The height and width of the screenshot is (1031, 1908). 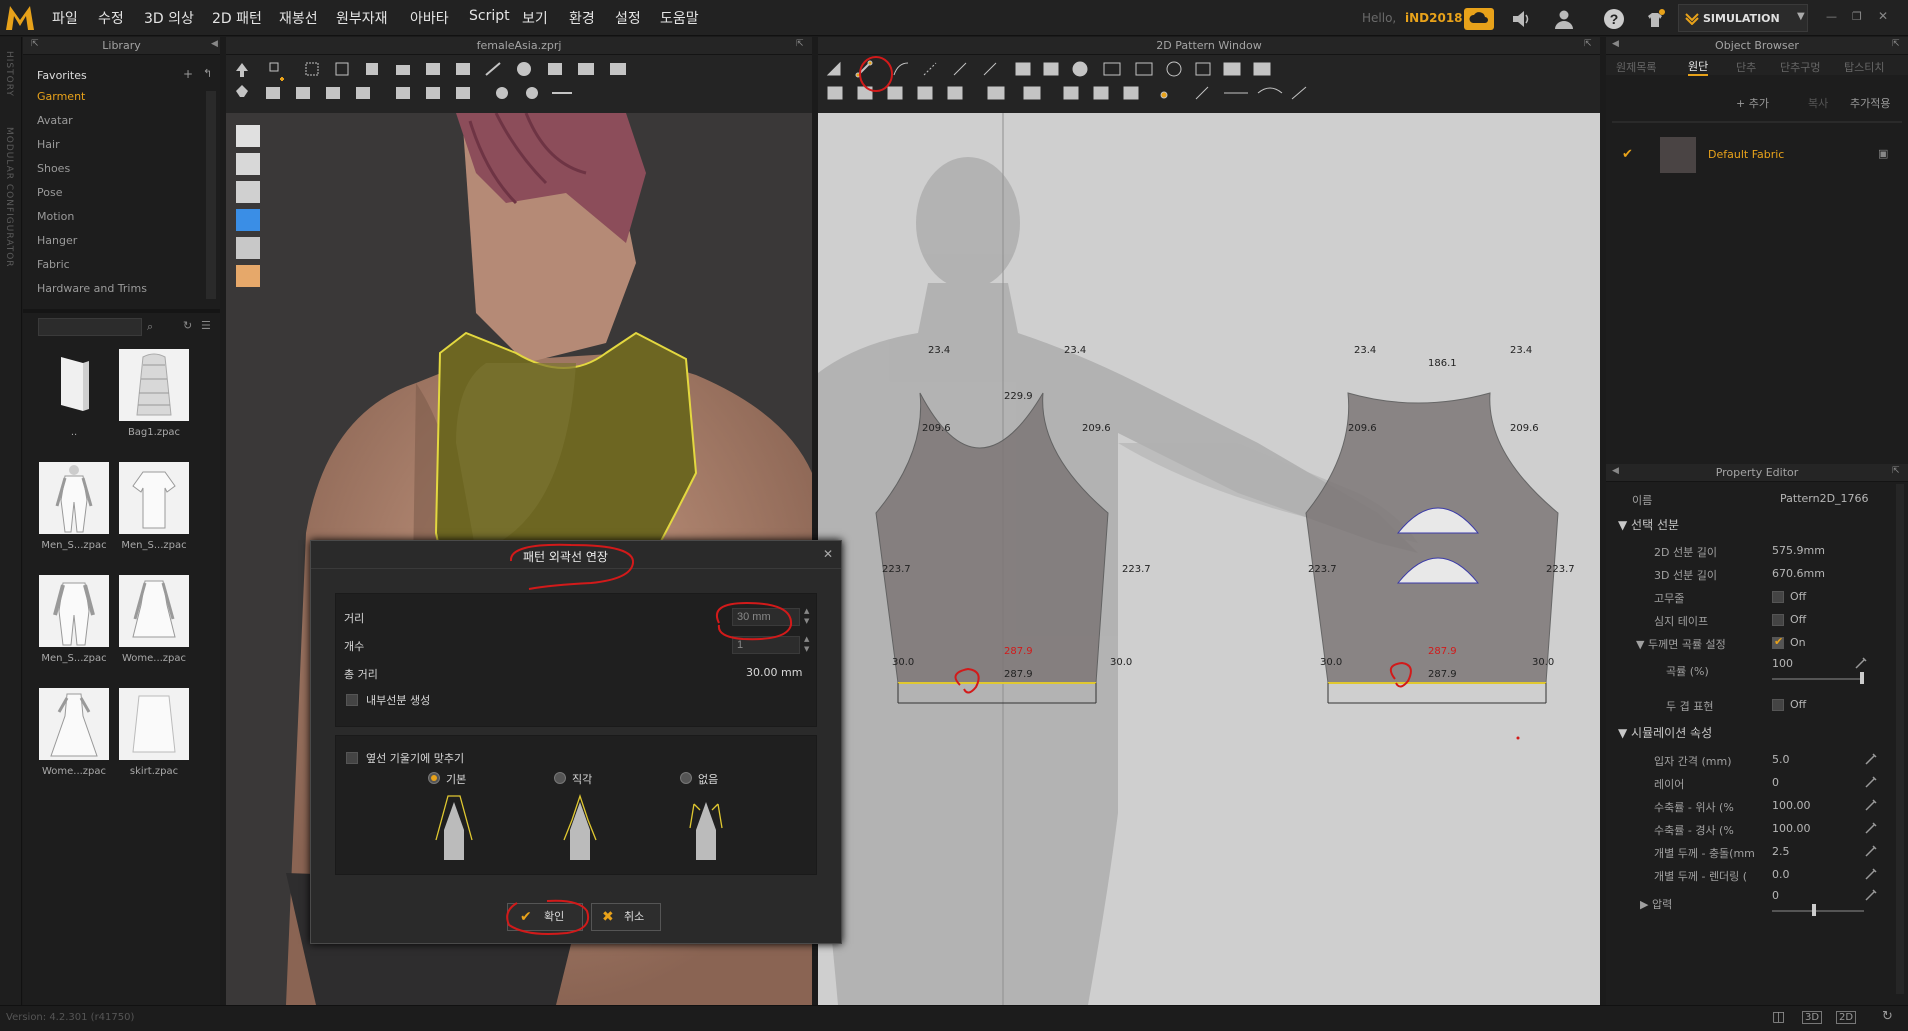 I want to click on restore-icon: ❐, so click(x=1857, y=16).